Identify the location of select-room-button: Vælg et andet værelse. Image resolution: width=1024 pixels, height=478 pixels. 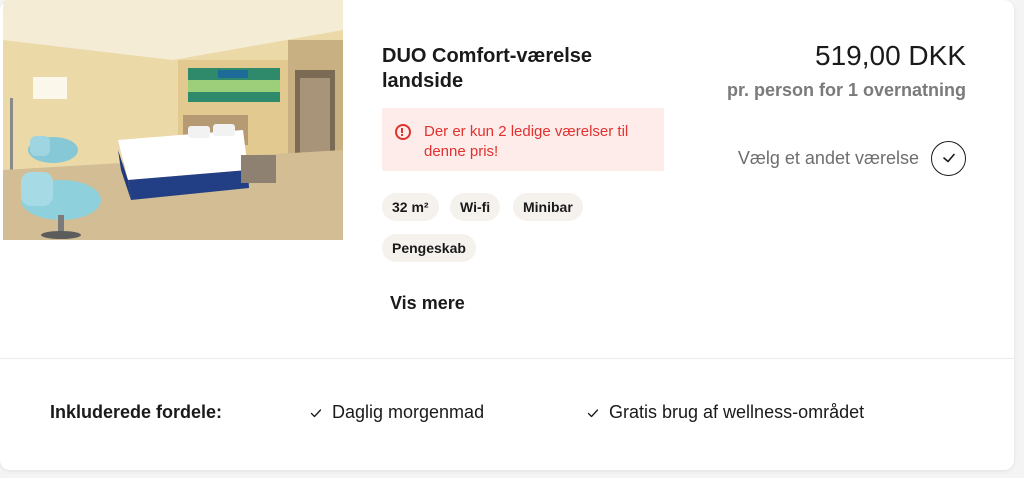
(852, 158).